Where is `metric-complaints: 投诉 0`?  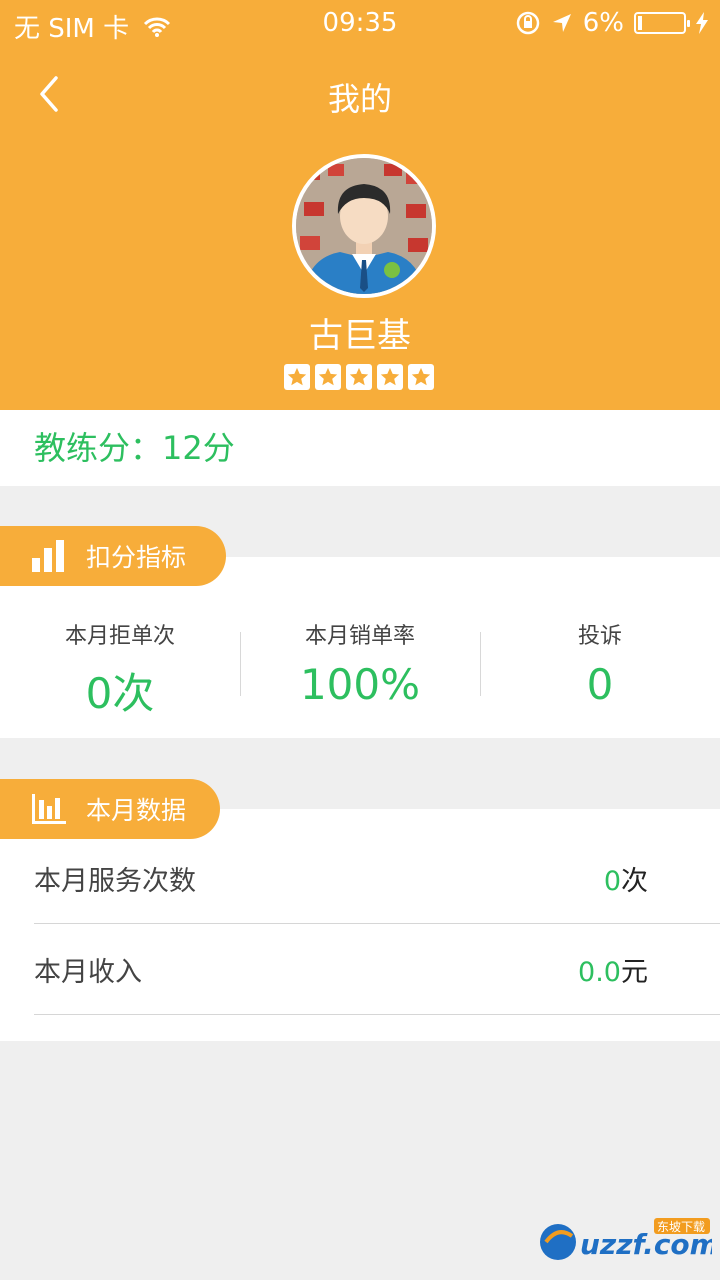 metric-complaints: 投诉 0 is located at coordinates (600, 662).